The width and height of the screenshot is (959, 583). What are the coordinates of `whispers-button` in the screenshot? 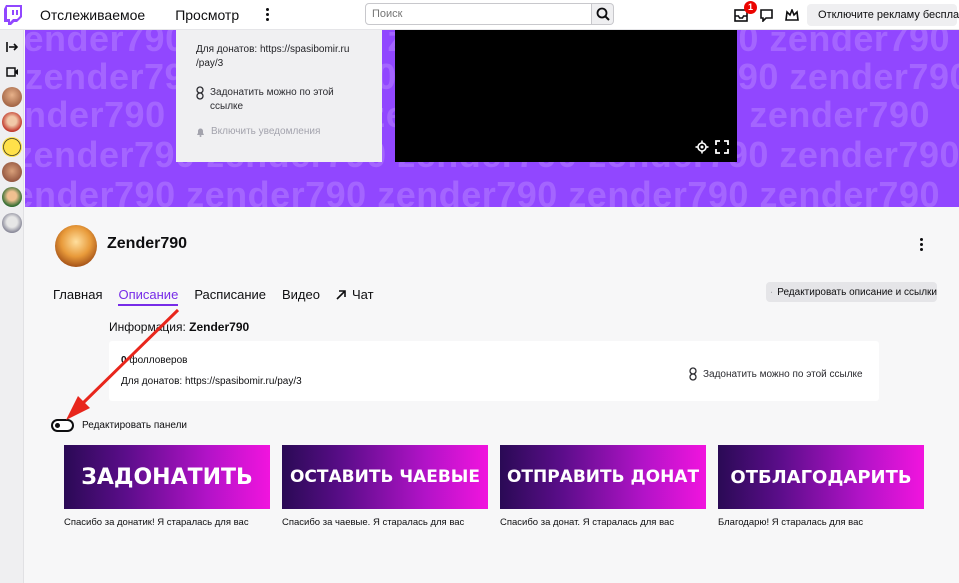 It's located at (766, 15).